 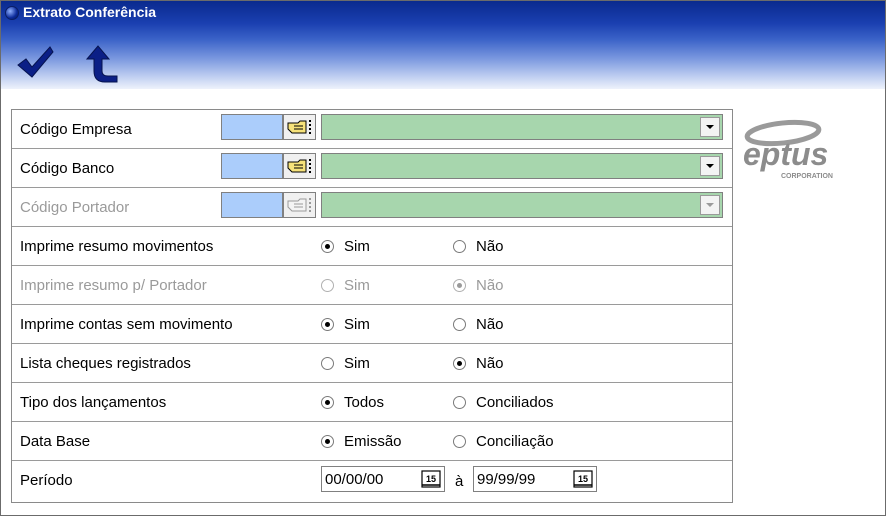 What do you see at coordinates (117, 246) in the screenshot?
I see `resumo-movimentos-label: Imprime resumo movimentos` at bounding box center [117, 246].